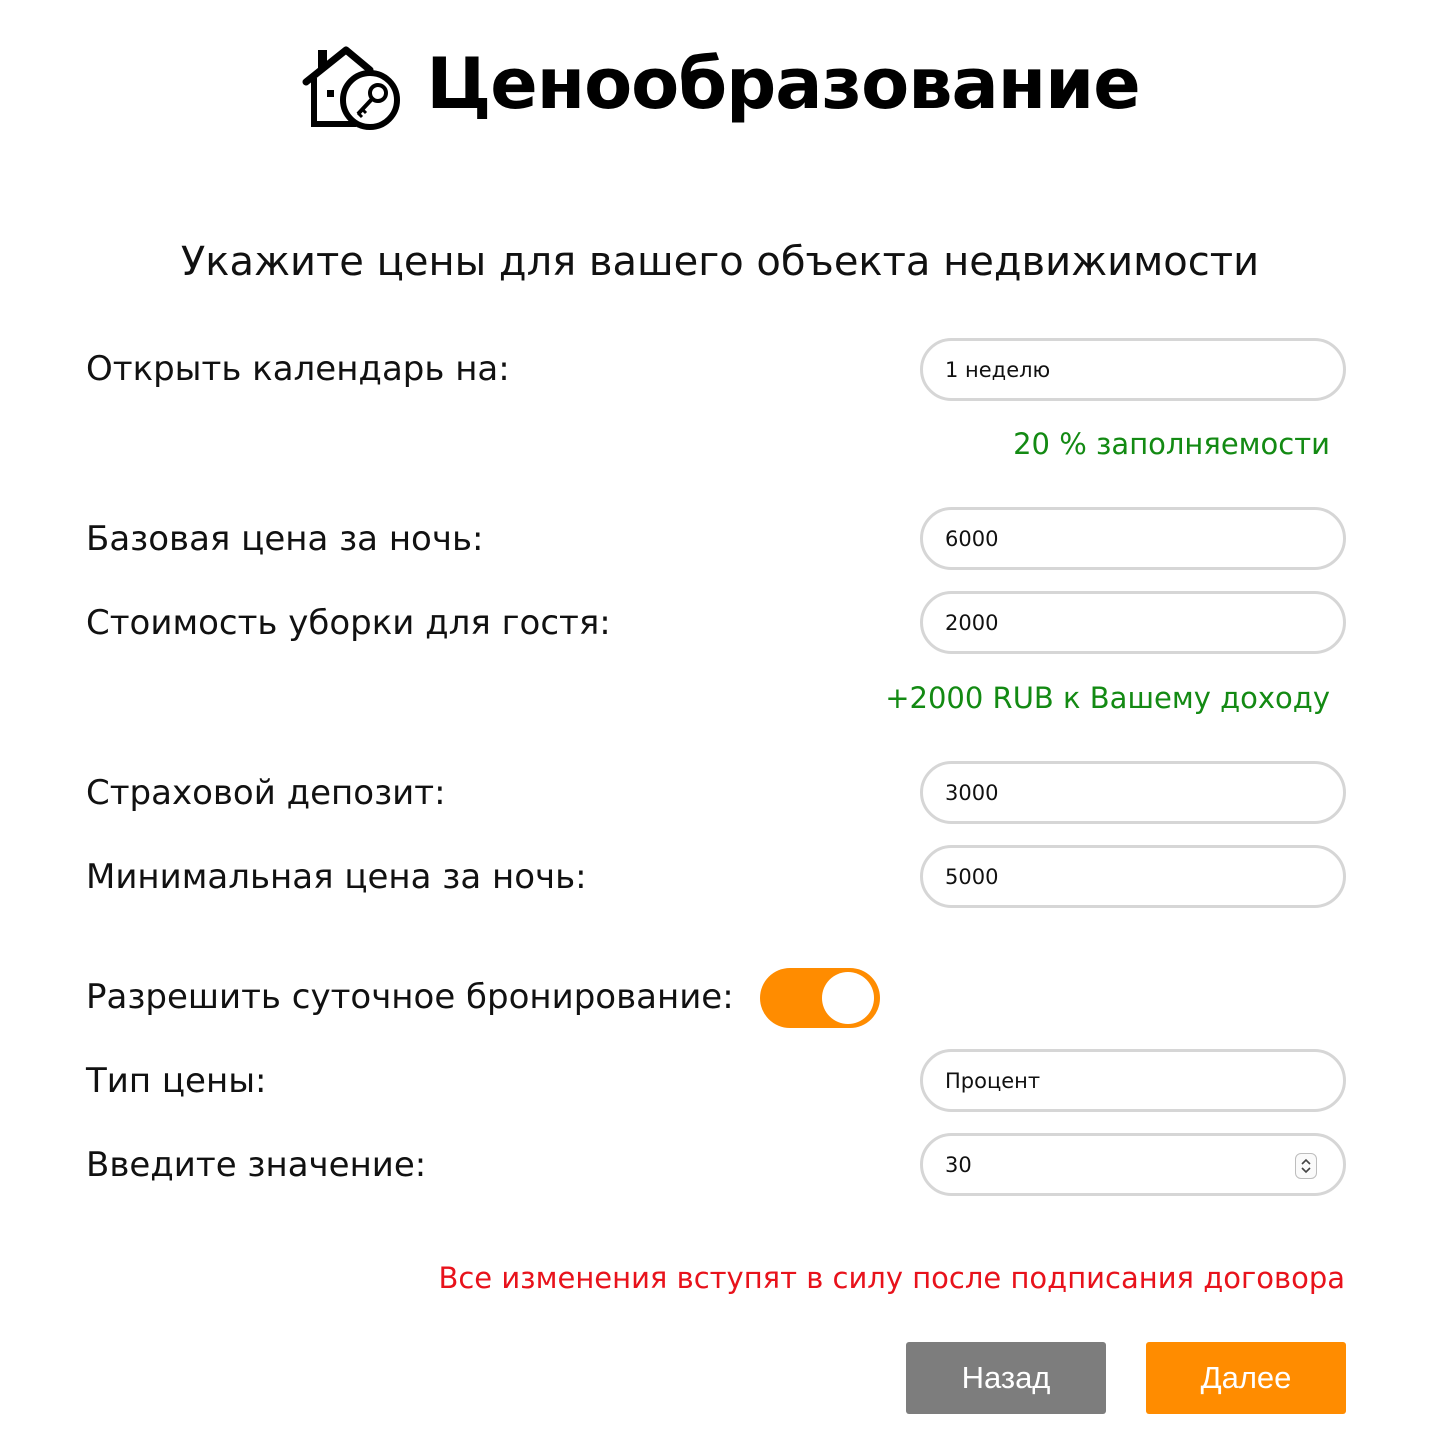 Image resolution: width=1440 pixels, height=1450 pixels. Describe the element at coordinates (1006, 1378) in the screenshot. I see `back-button: Назад` at that location.